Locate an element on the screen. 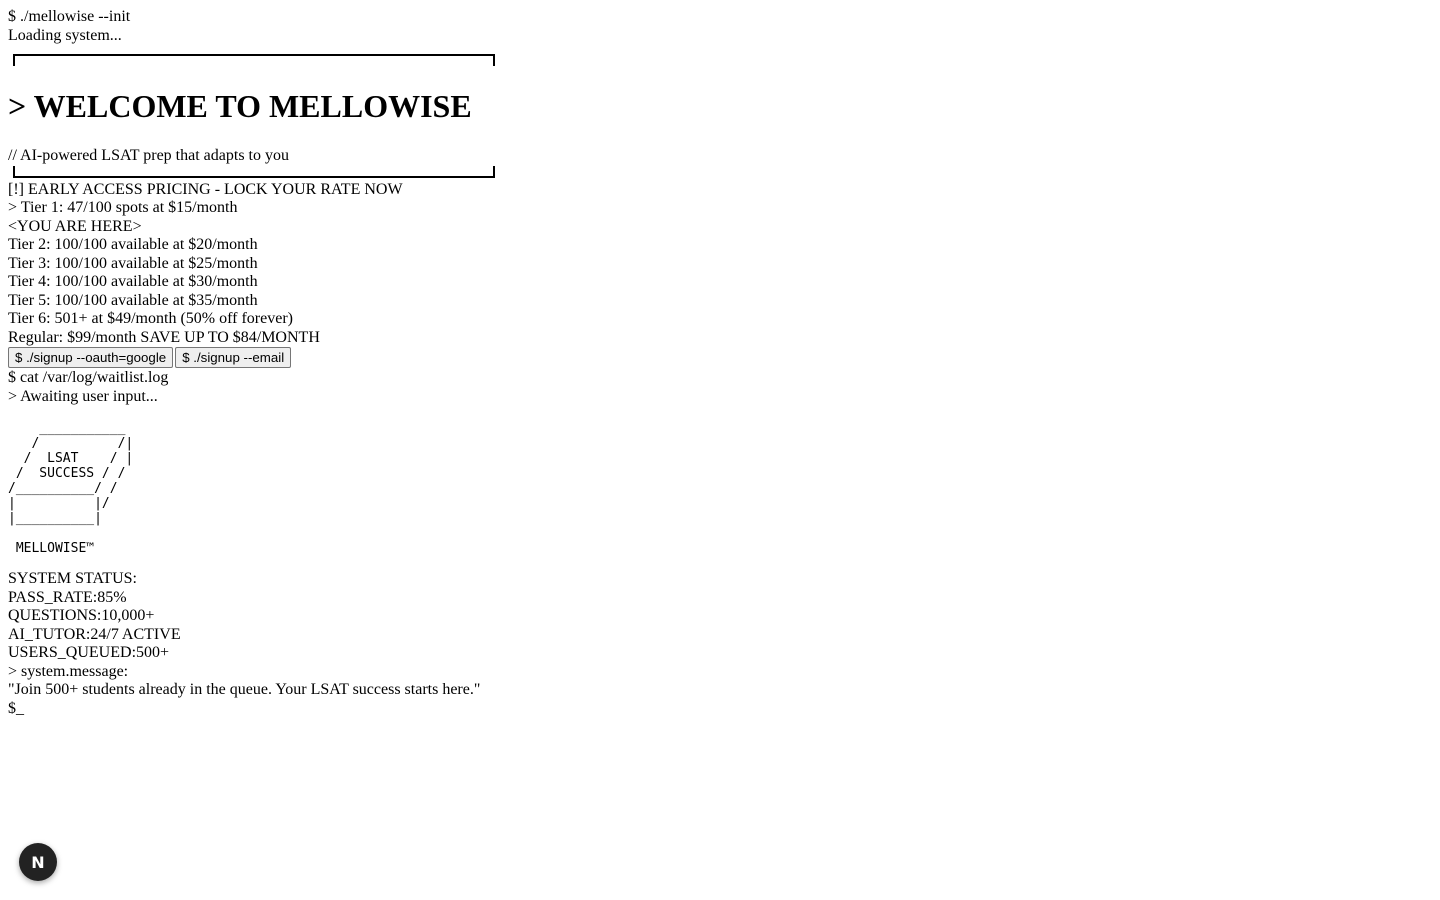 The width and height of the screenshot is (1440, 900). status-item: USERS_QUEUED:500+ is located at coordinates (89, 652).